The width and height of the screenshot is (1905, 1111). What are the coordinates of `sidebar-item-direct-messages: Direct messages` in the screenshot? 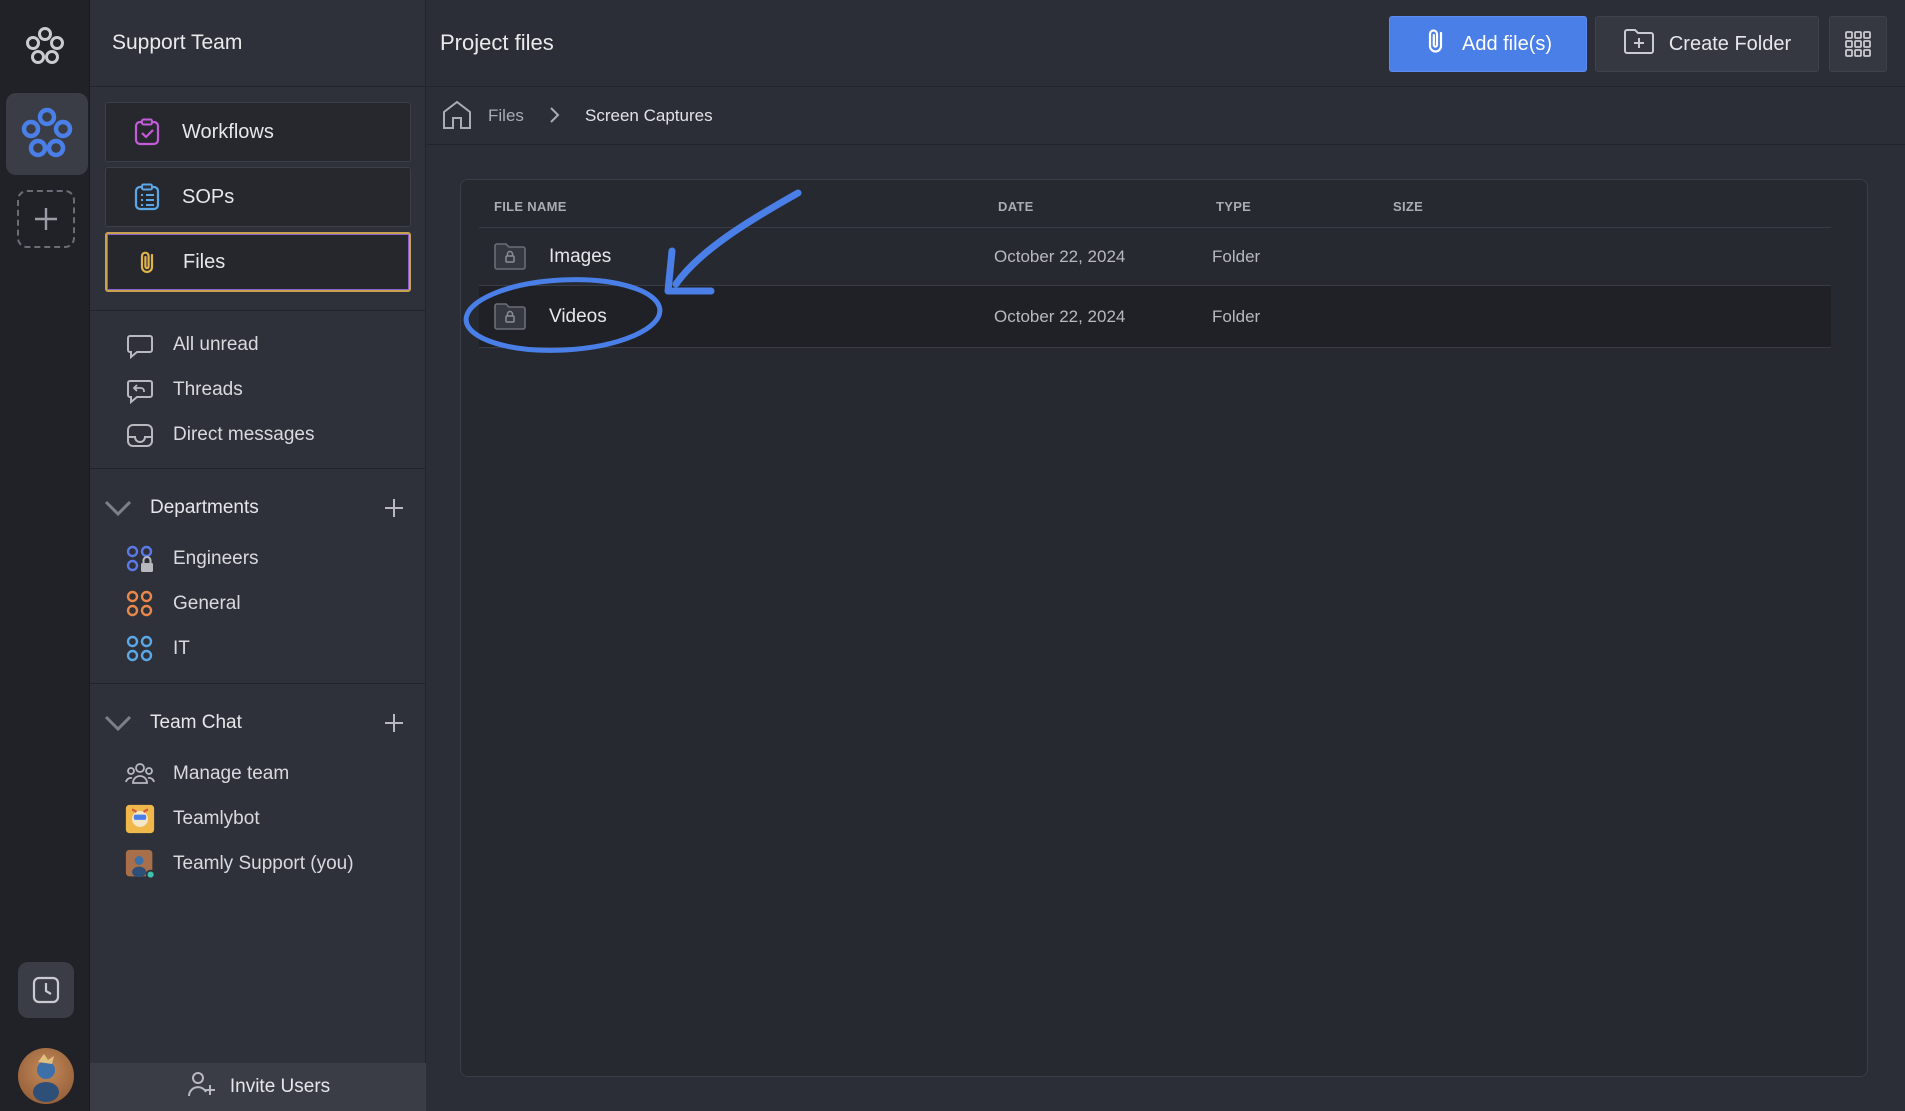 It's located at (220, 435).